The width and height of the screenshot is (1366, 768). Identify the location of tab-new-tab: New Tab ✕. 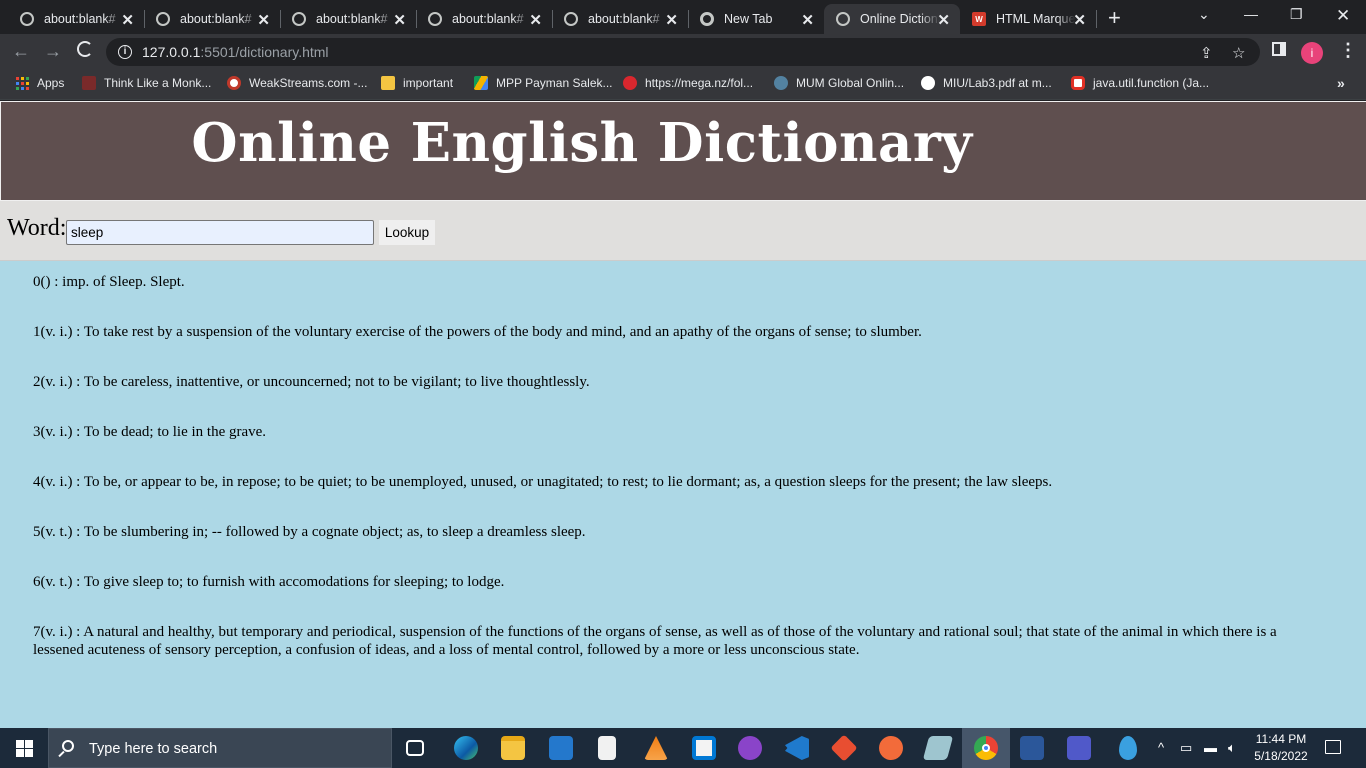
(752, 19).